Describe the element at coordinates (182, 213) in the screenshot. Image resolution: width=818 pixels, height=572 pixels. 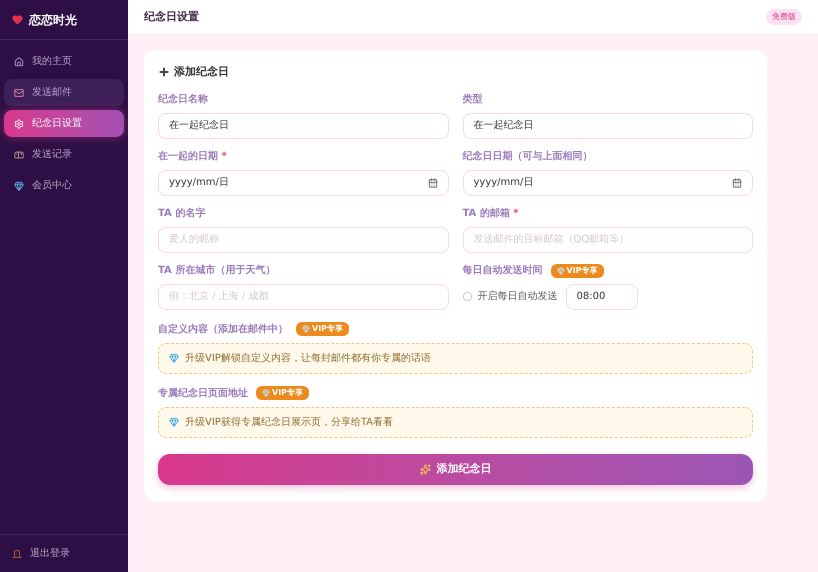
I see `field-label: TA 的名字` at that location.